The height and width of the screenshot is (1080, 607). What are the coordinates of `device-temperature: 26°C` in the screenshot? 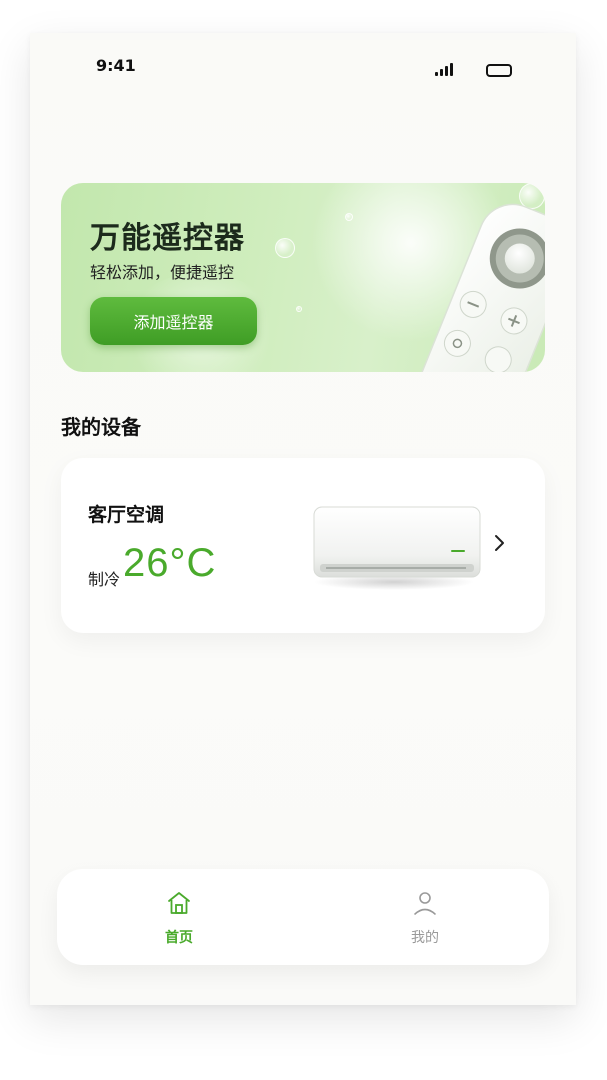 It's located at (170, 563).